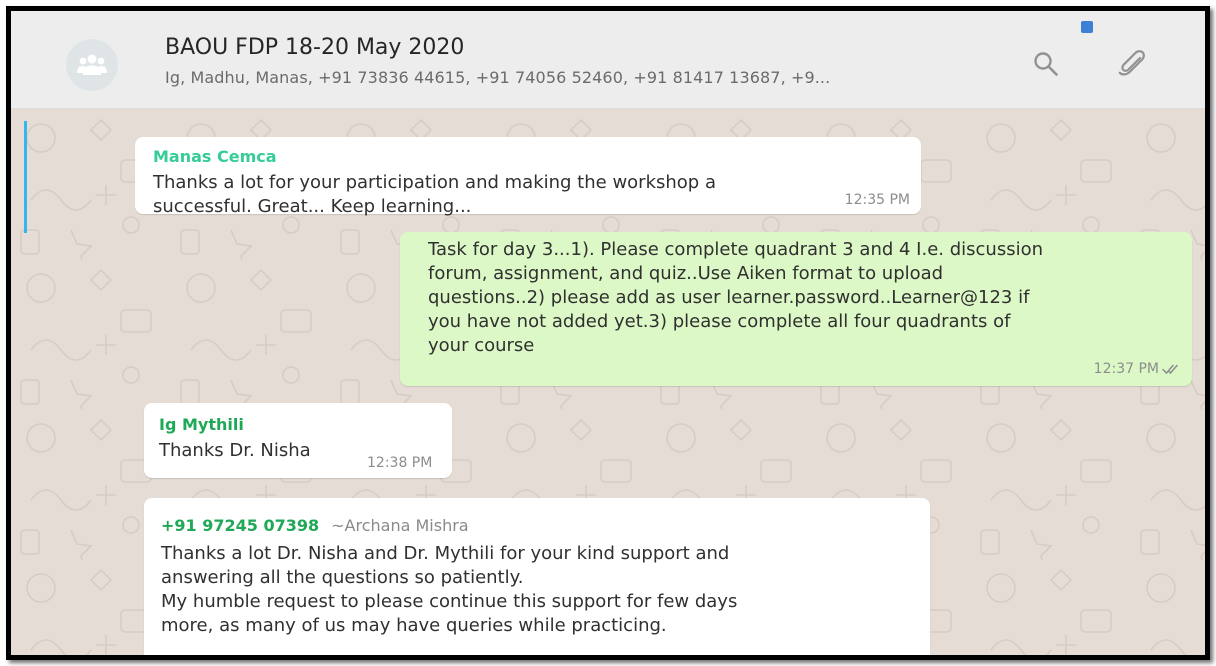 The height and width of the screenshot is (666, 1216). Describe the element at coordinates (1087, 27) in the screenshot. I see `notification-badge` at that location.